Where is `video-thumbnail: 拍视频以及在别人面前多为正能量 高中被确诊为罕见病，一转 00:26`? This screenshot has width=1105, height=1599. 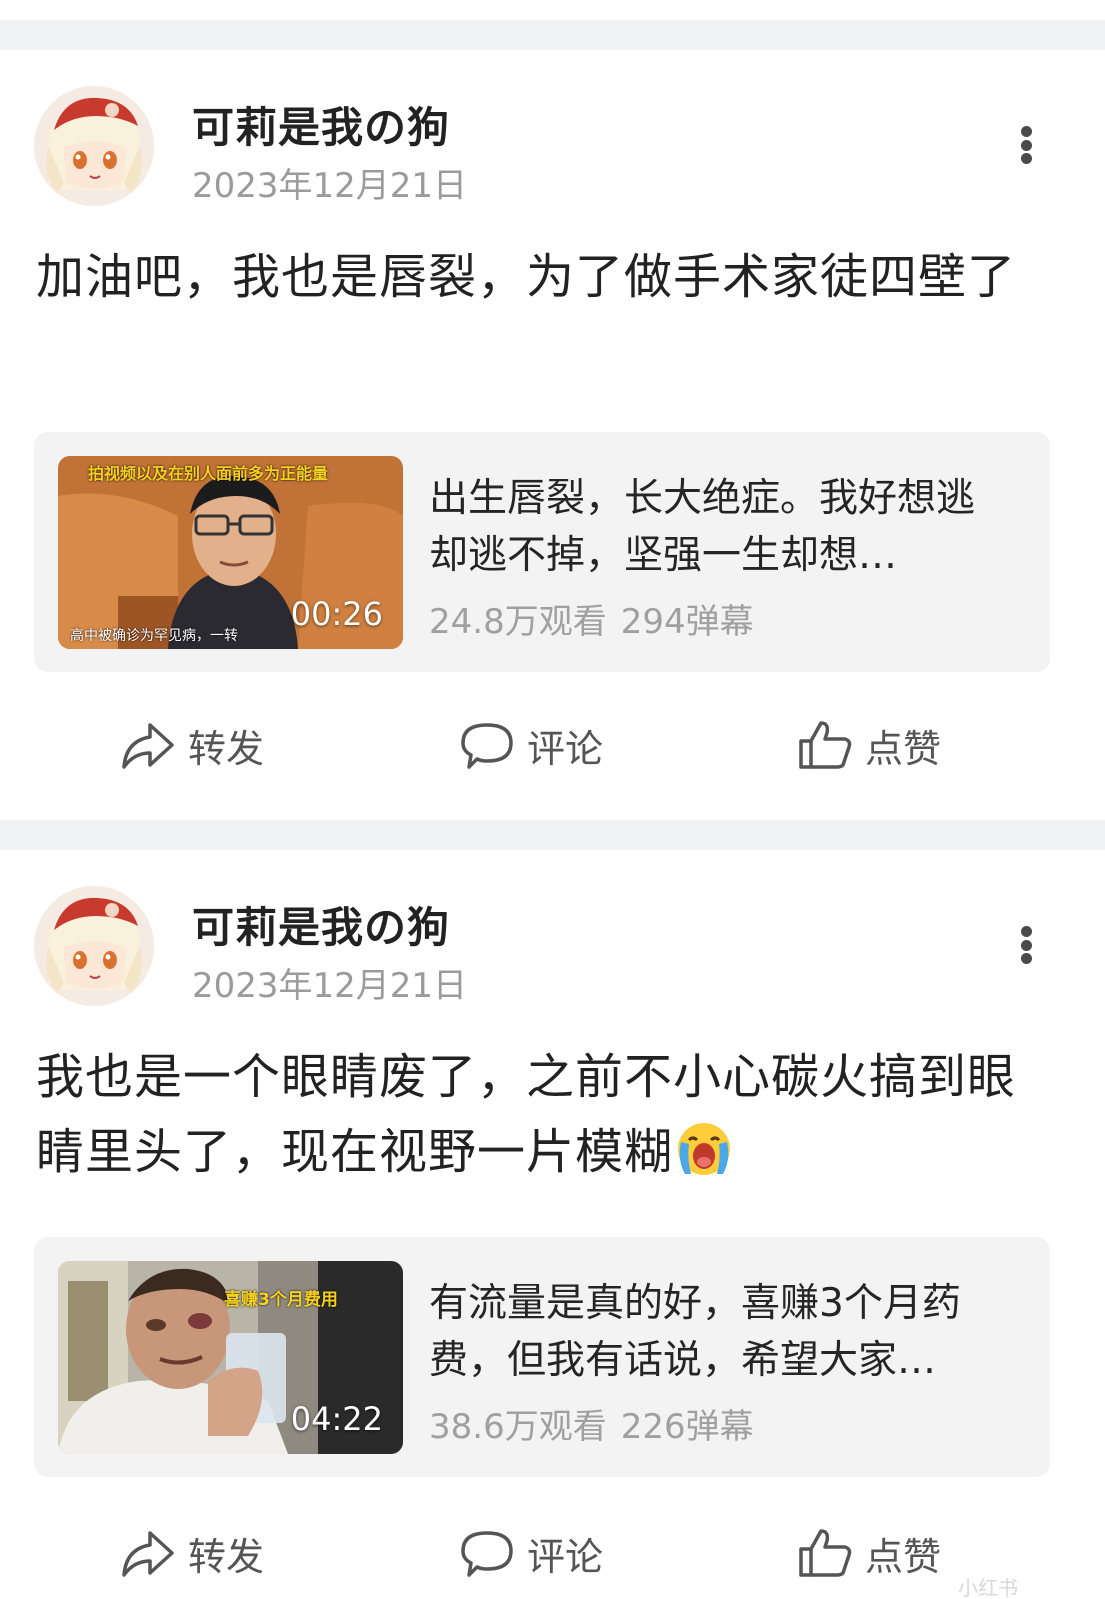
video-thumbnail: 拍视频以及在别人面前多为正能量 高中被确诊为罕见病，一转 00:26 is located at coordinates (230, 552).